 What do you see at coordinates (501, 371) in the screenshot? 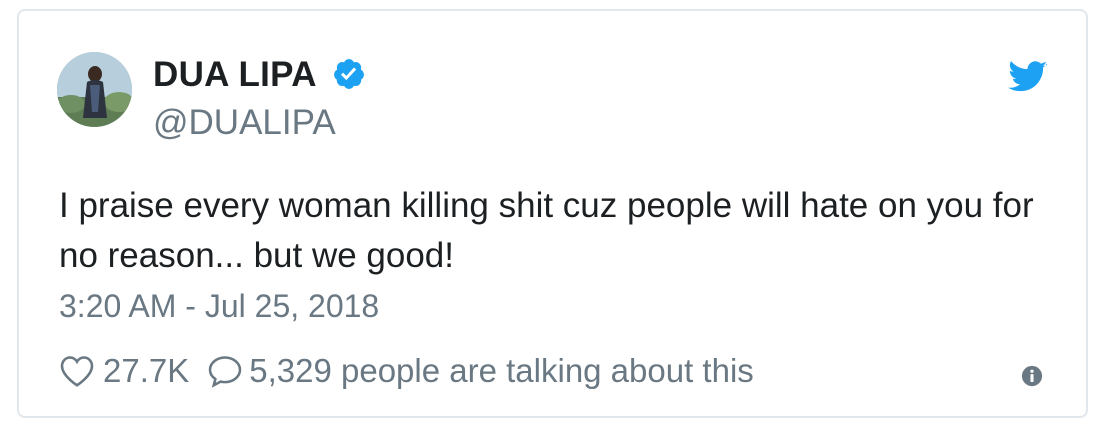
I see `conversation-count: 5,329 people are talking about this` at bounding box center [501, 371].